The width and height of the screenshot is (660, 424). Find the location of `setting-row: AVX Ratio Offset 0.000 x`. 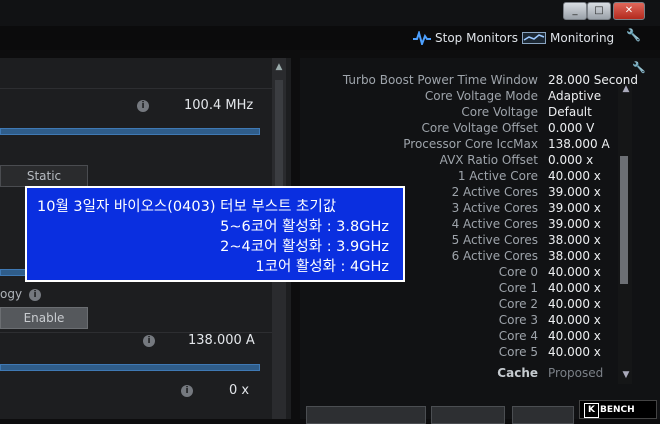

setting-row: AVX Ratio Offset 0.000 x is located at coordinates (480, 161).